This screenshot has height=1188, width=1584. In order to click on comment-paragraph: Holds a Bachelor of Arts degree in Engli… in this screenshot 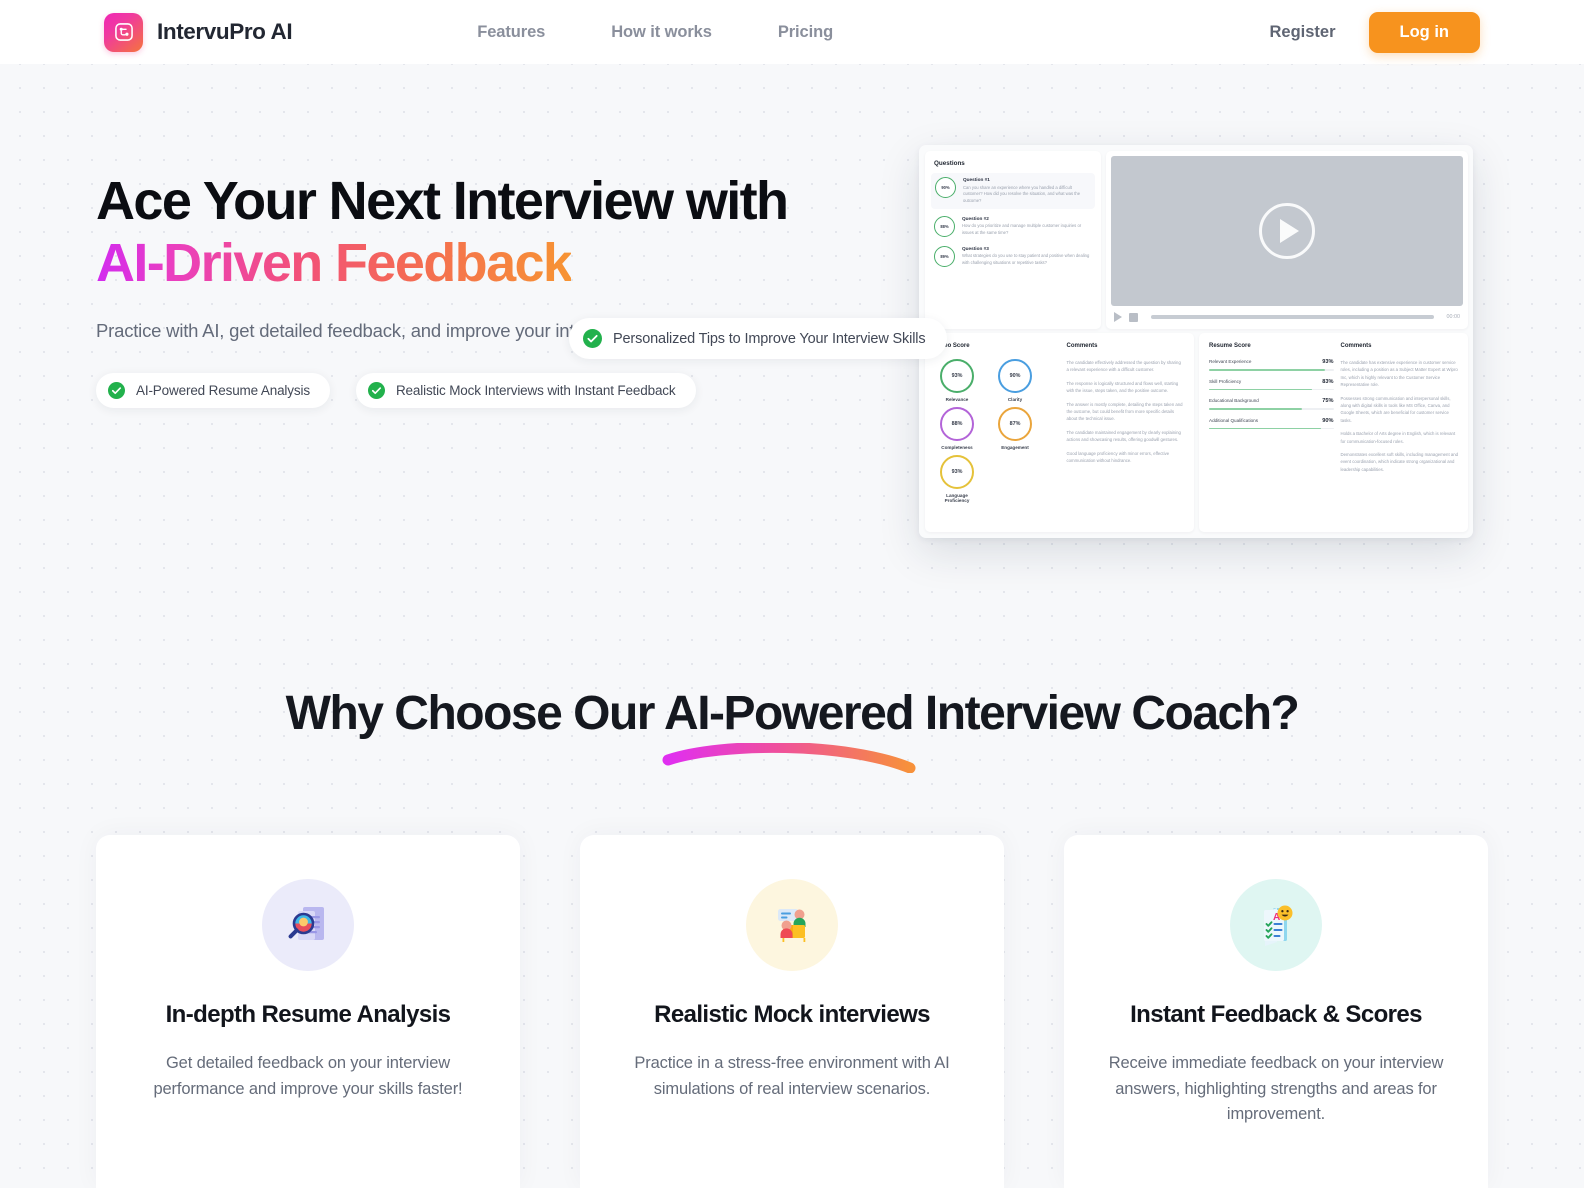, I will do `click(1398, 437)`.